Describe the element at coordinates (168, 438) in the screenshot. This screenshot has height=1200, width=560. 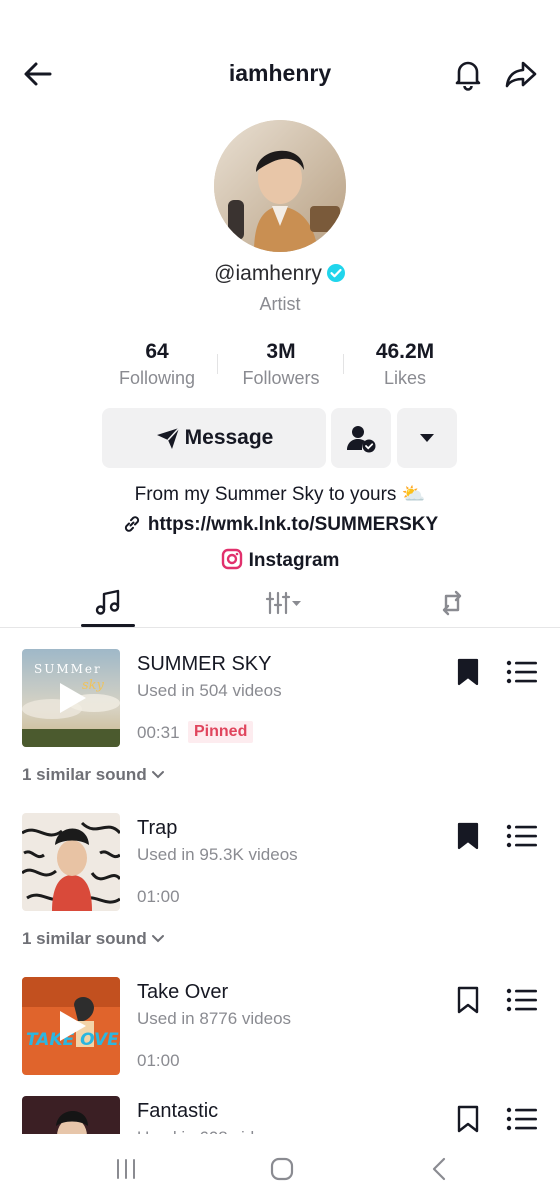
I see `send-icon` at that location.